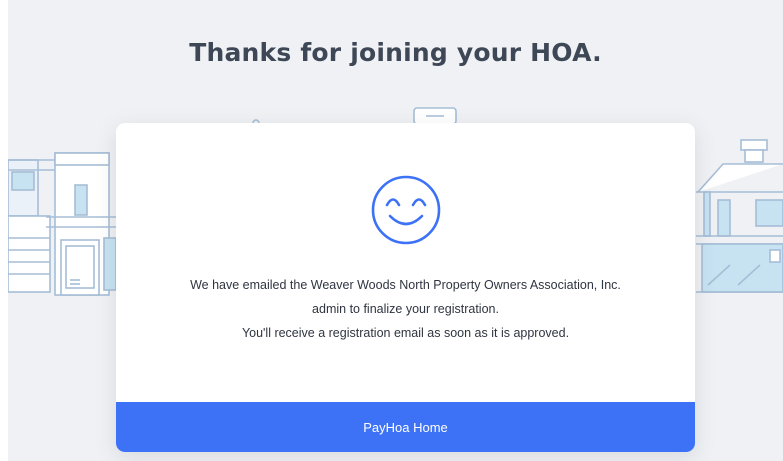 The image size is (783, 461). I want to click on left-house-illustration, so click(64, 224).